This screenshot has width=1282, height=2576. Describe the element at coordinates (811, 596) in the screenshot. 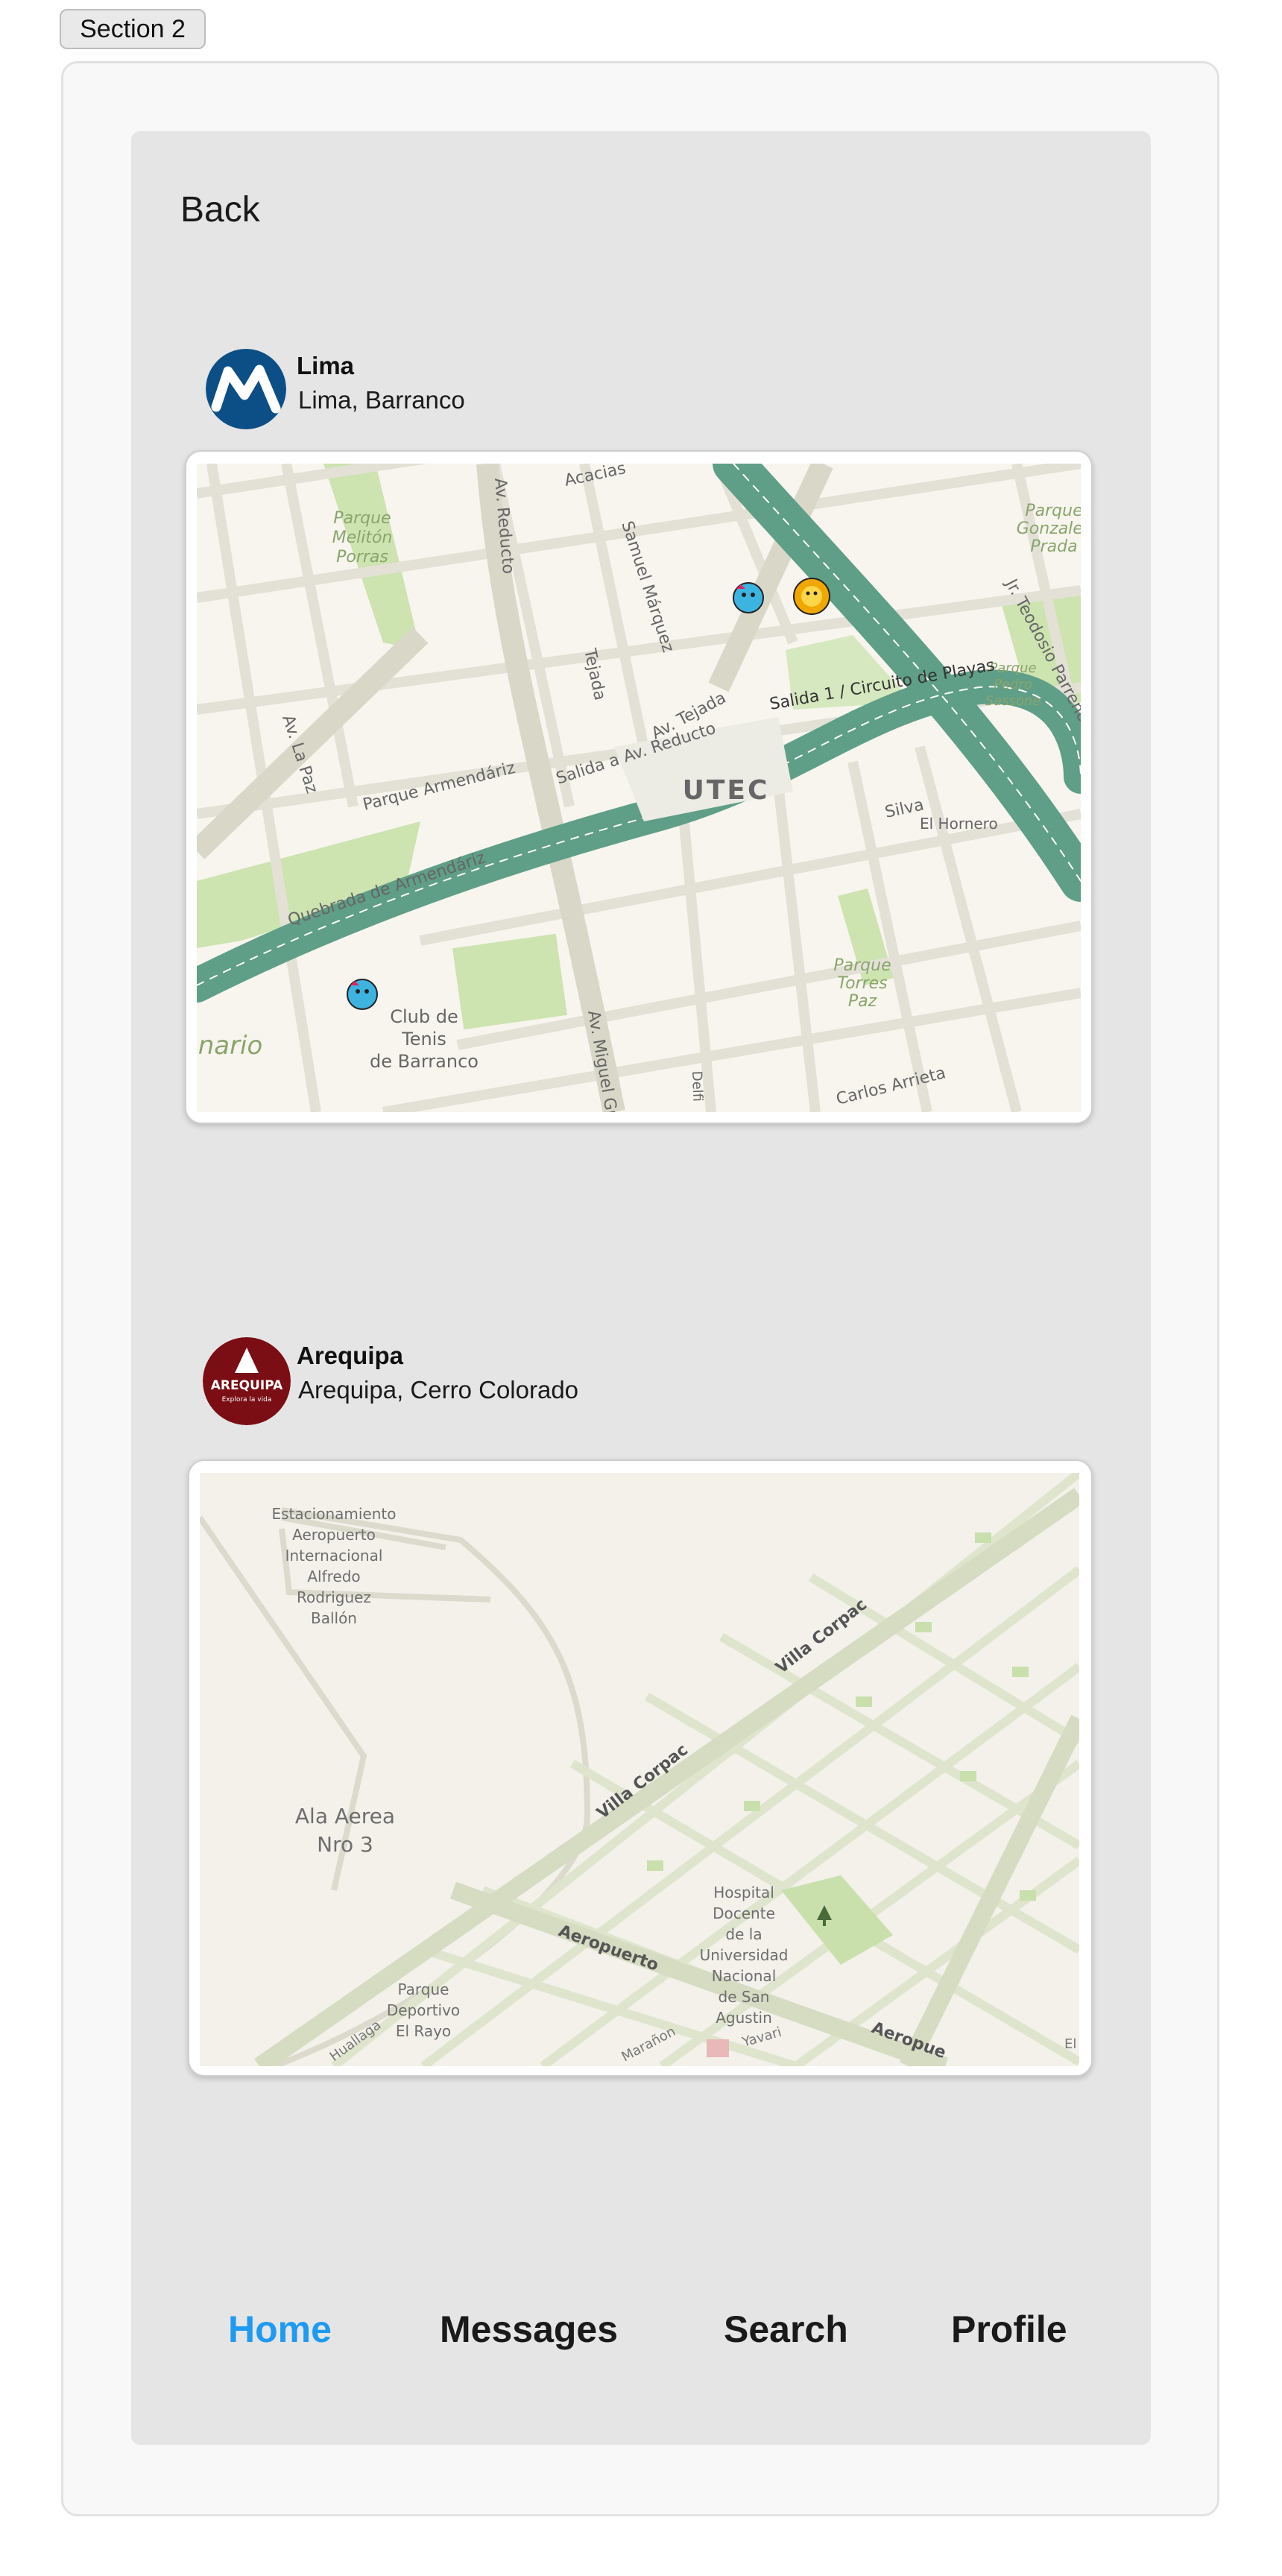

I see `waze-sun-icon` at that location.